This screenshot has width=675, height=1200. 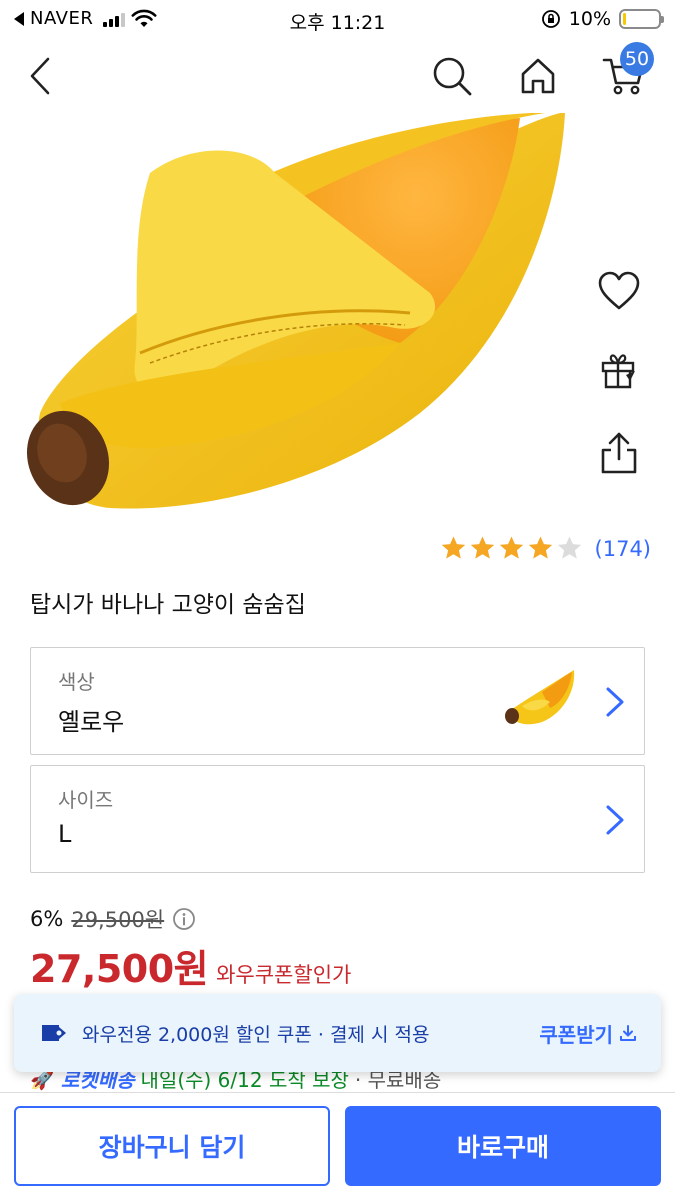 What do you see at coordinates (503, 1146) in the screenshot?
I see `buy-now-button: 바로구매` at bounding box center [503, 1146].